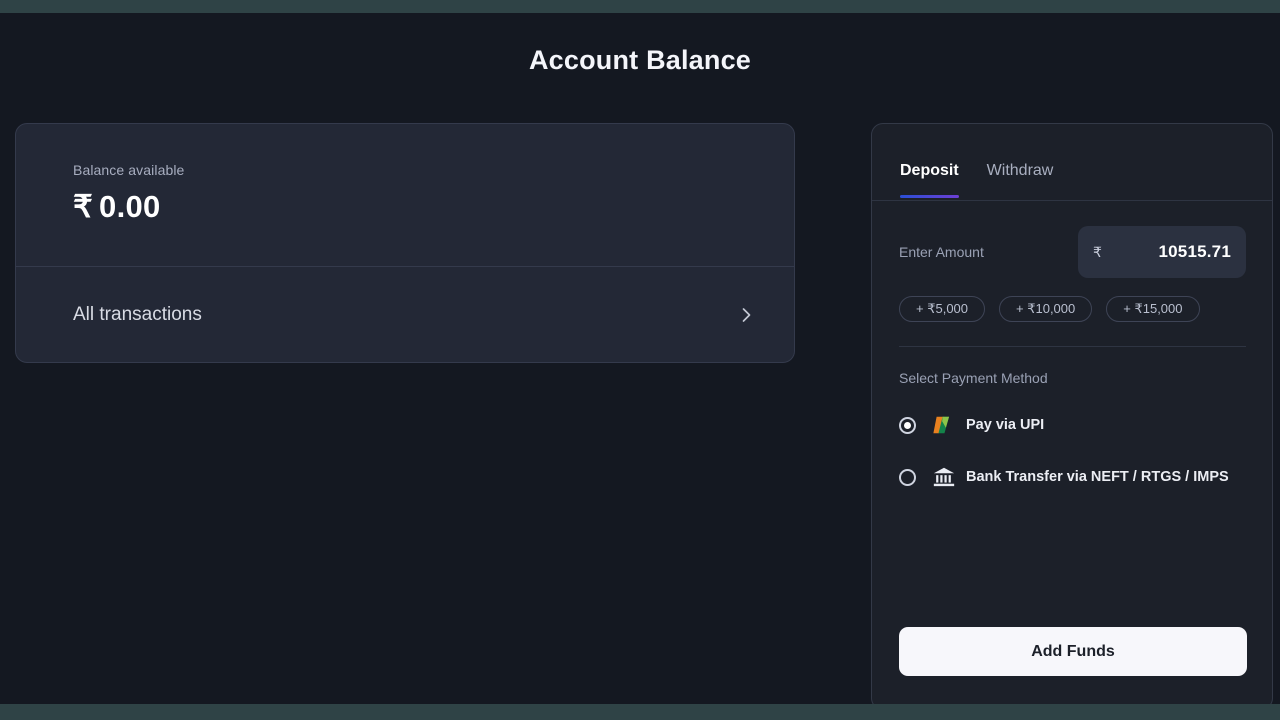  I want to click on all-transactions-row: All transactions, so click(405, 314).